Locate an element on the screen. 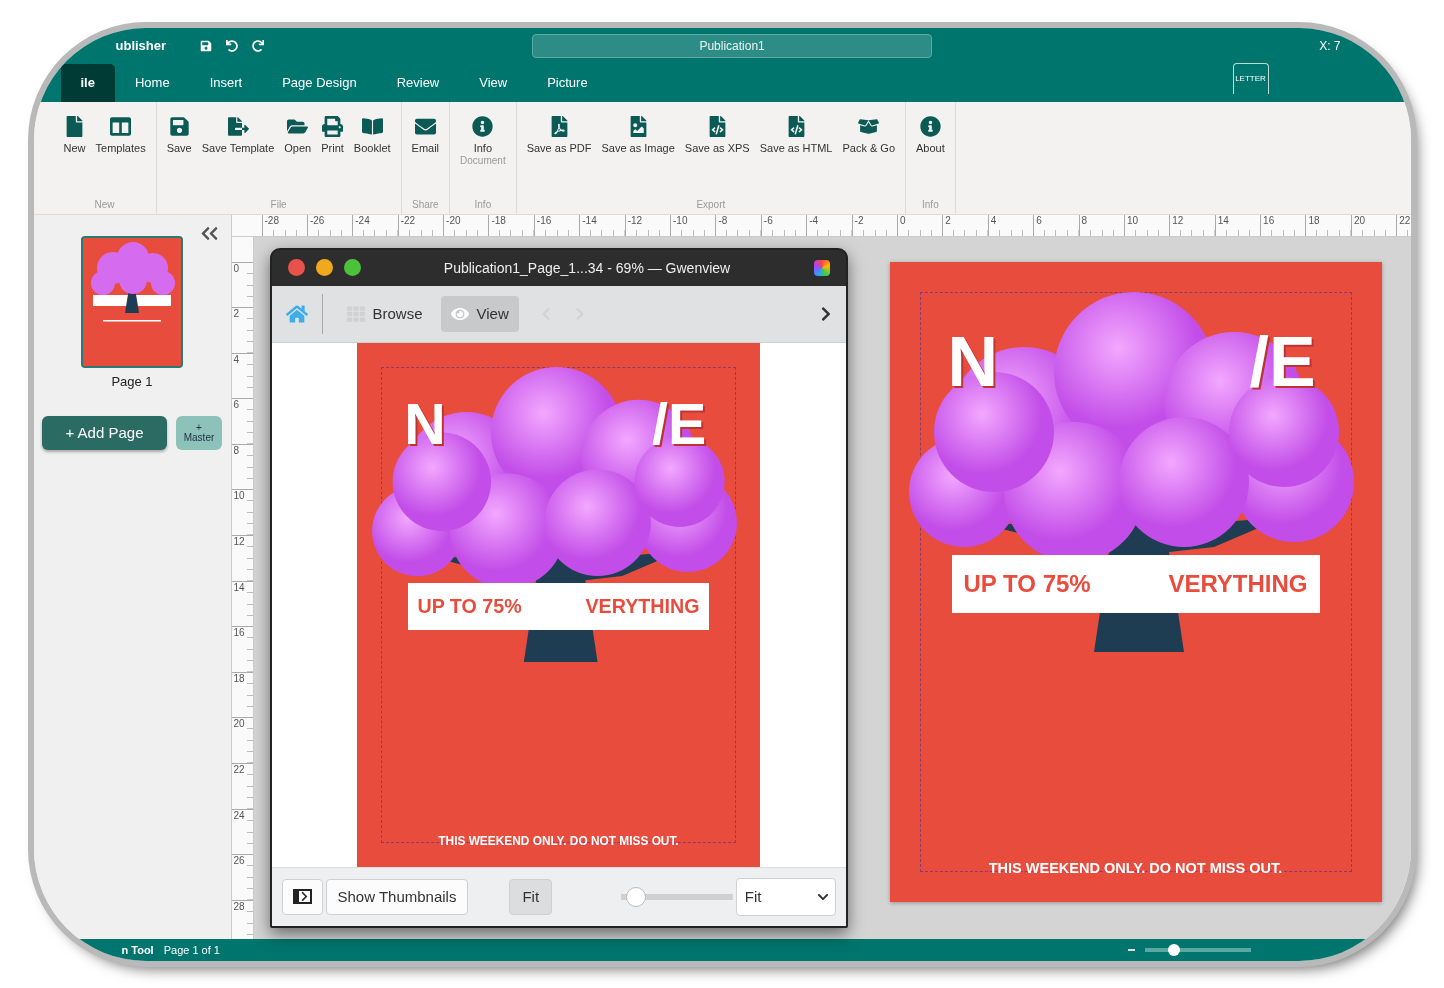  print-icon is located at coordinates (333, 126).